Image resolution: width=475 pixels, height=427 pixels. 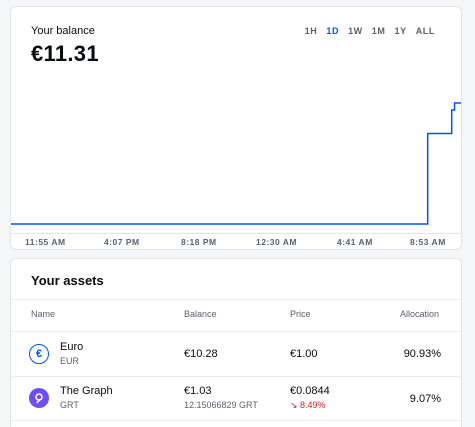 What do you see at coordinates (425, 399) in the screenshot?
I see `asset-allocation: 9.07%` at bounding box center [425, 399].